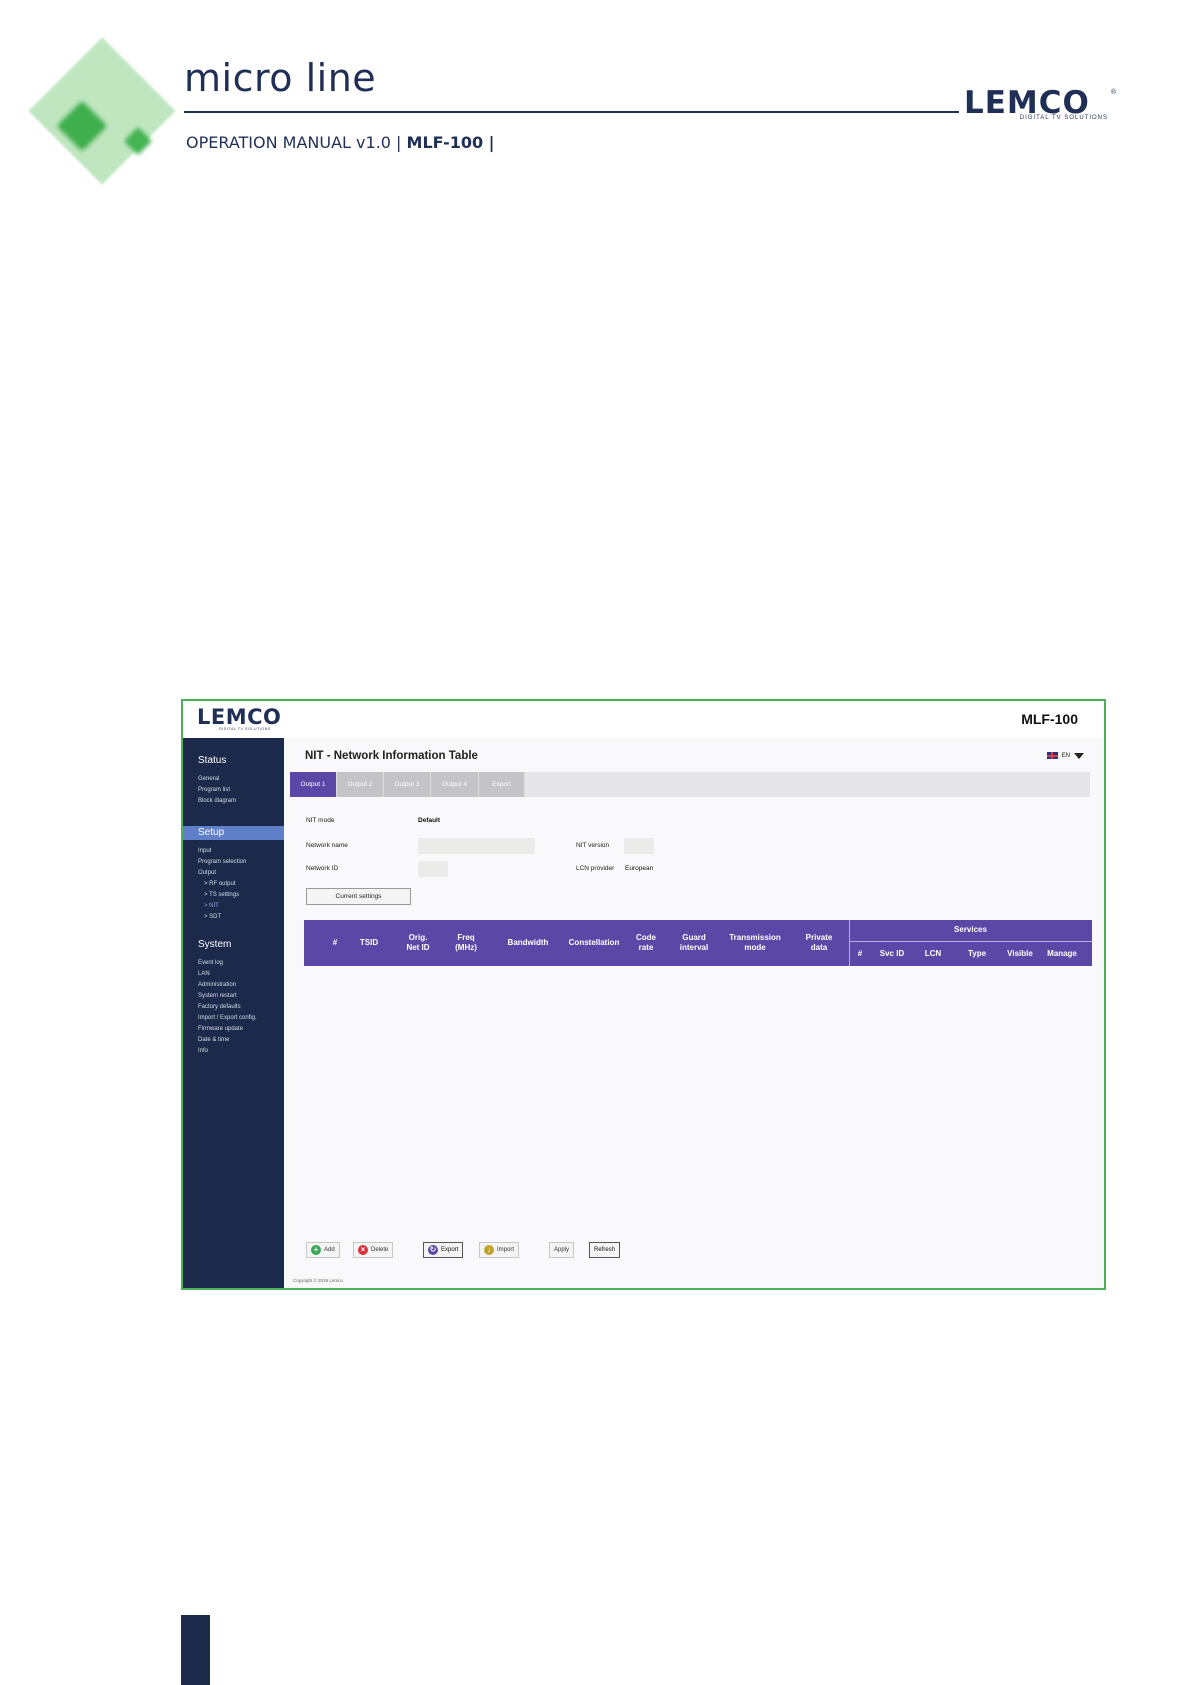 This screenshot has width=1192, height=1685. I want to click on sidebar-item-administration: Administration, so click(233, 985).